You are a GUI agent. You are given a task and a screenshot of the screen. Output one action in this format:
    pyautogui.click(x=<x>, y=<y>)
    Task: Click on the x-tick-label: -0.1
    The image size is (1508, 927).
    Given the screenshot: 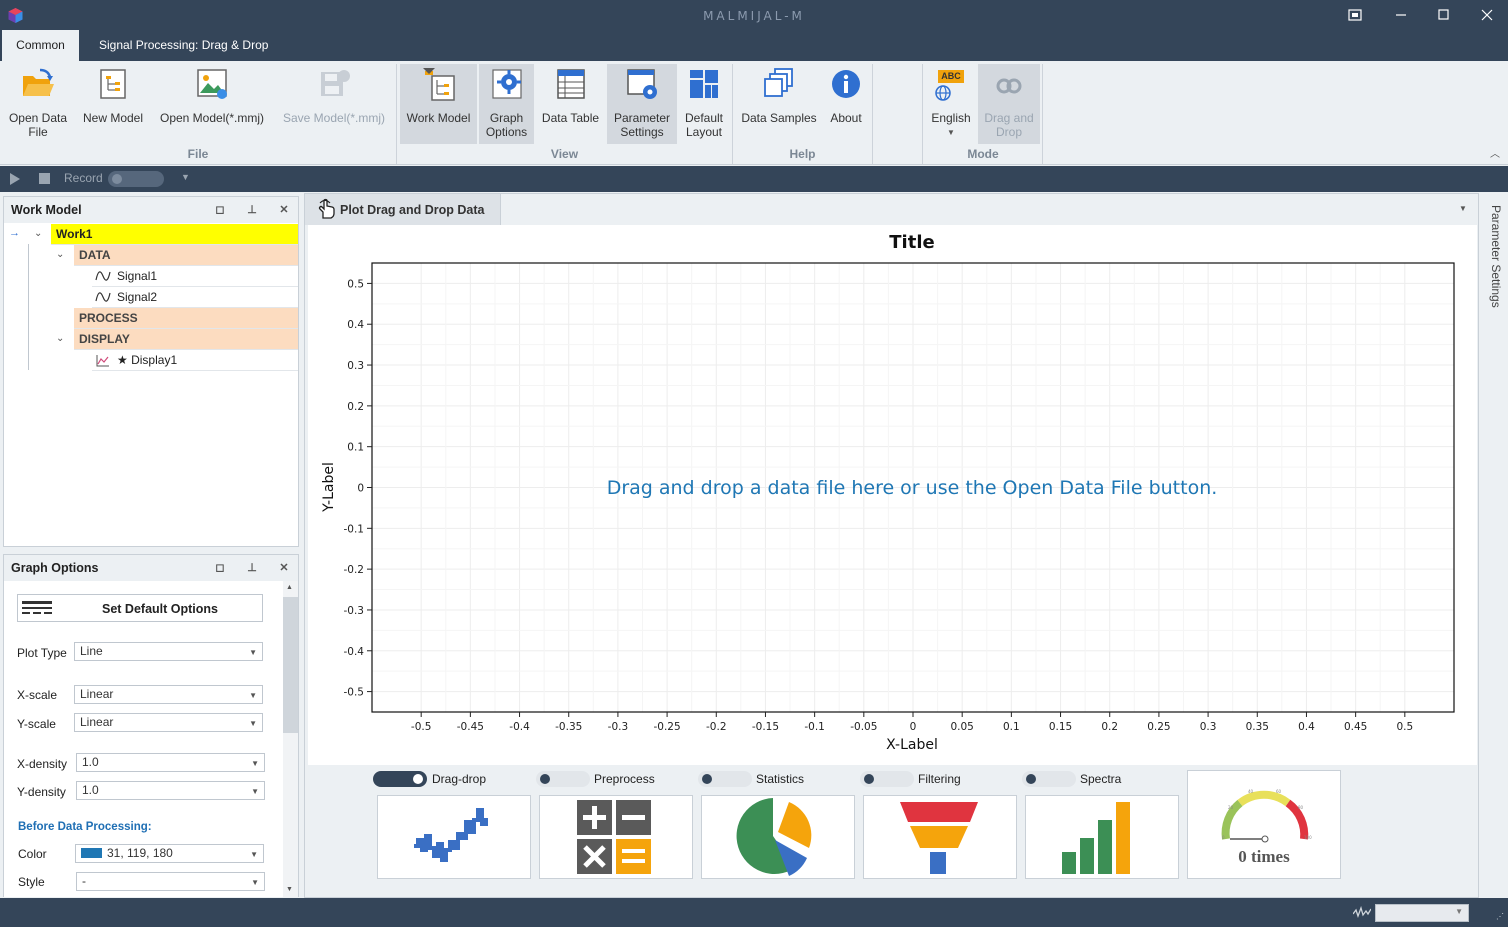 What is the action you would take?
    pyautogui.click(x=814, y=727)
    